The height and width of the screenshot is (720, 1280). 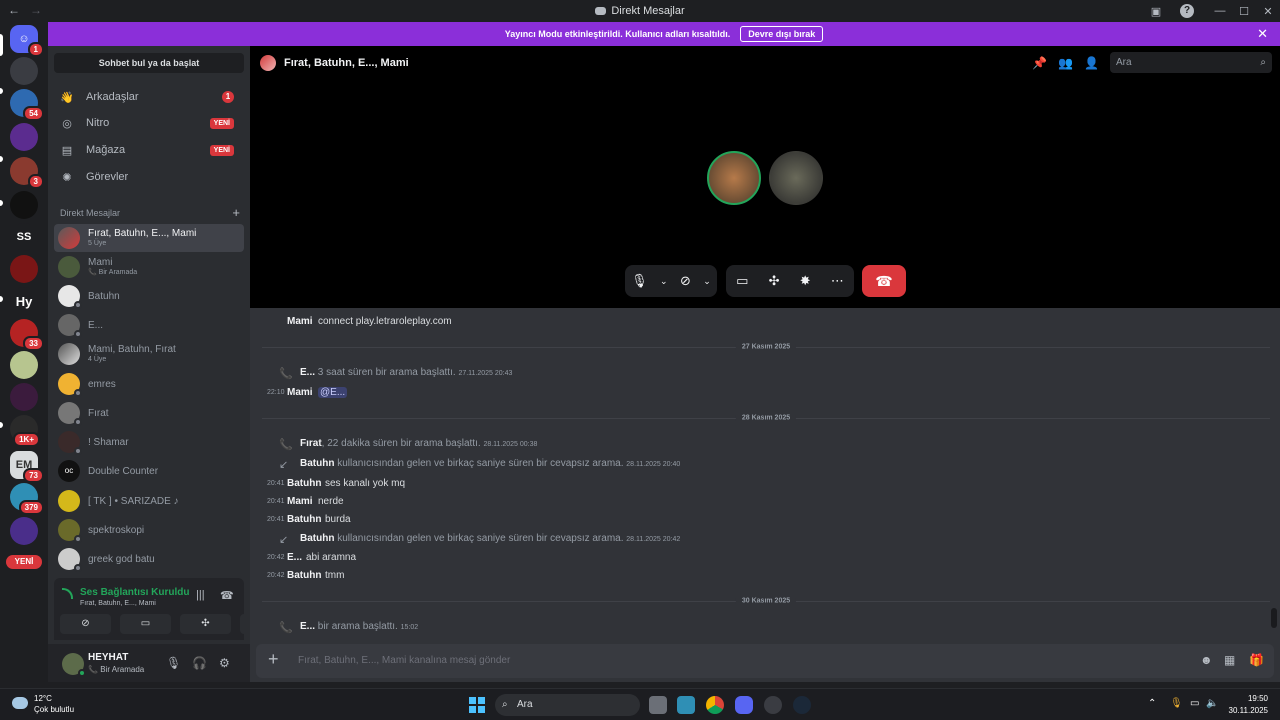 What do you see at coordinates (802, 705) in the screenshot?
I see `steam-icon` at bounding box center [802, 705].